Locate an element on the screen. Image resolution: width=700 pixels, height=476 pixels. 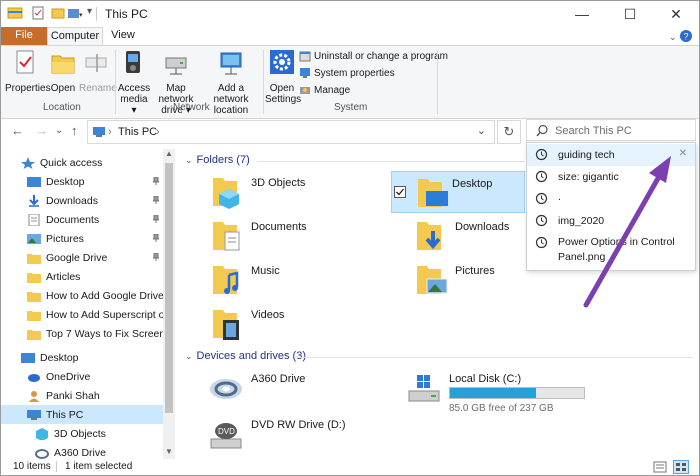
gear-icon is located at coordinates (282, 63).